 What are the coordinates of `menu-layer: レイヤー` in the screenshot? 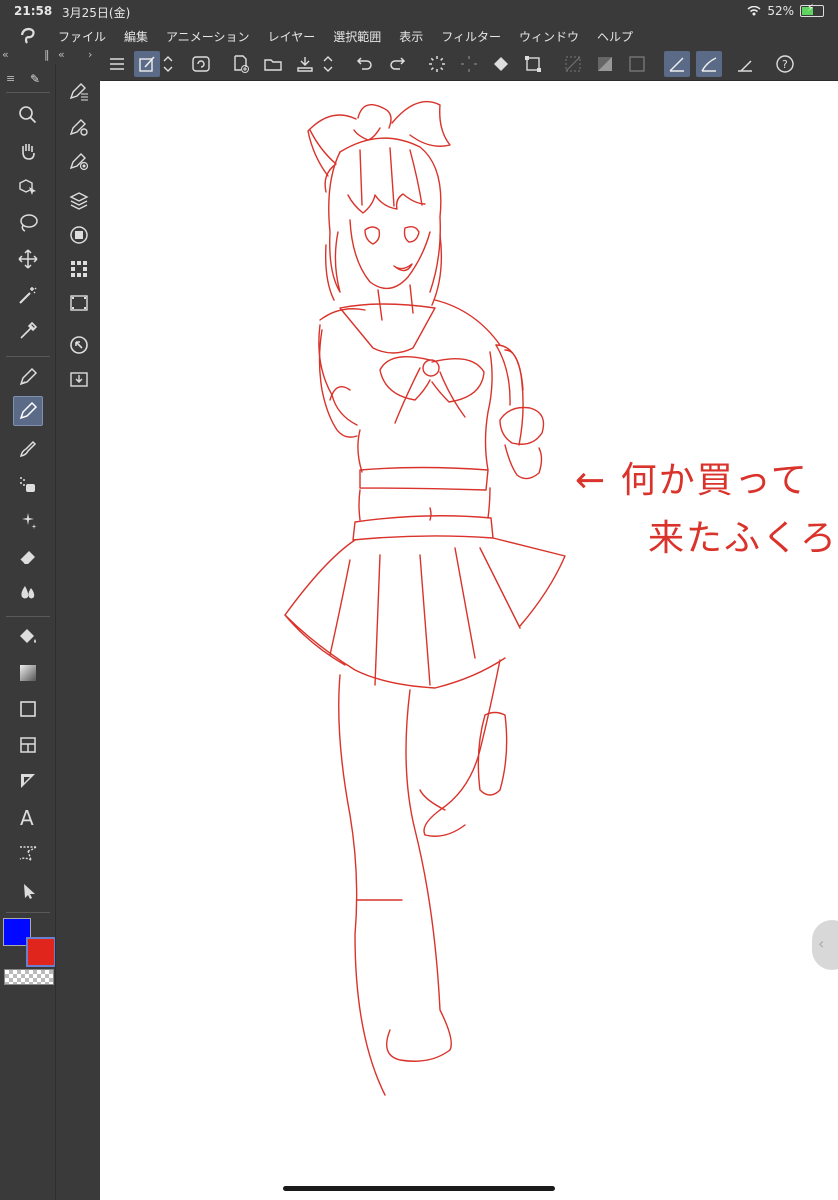 It's located at (292, 36).